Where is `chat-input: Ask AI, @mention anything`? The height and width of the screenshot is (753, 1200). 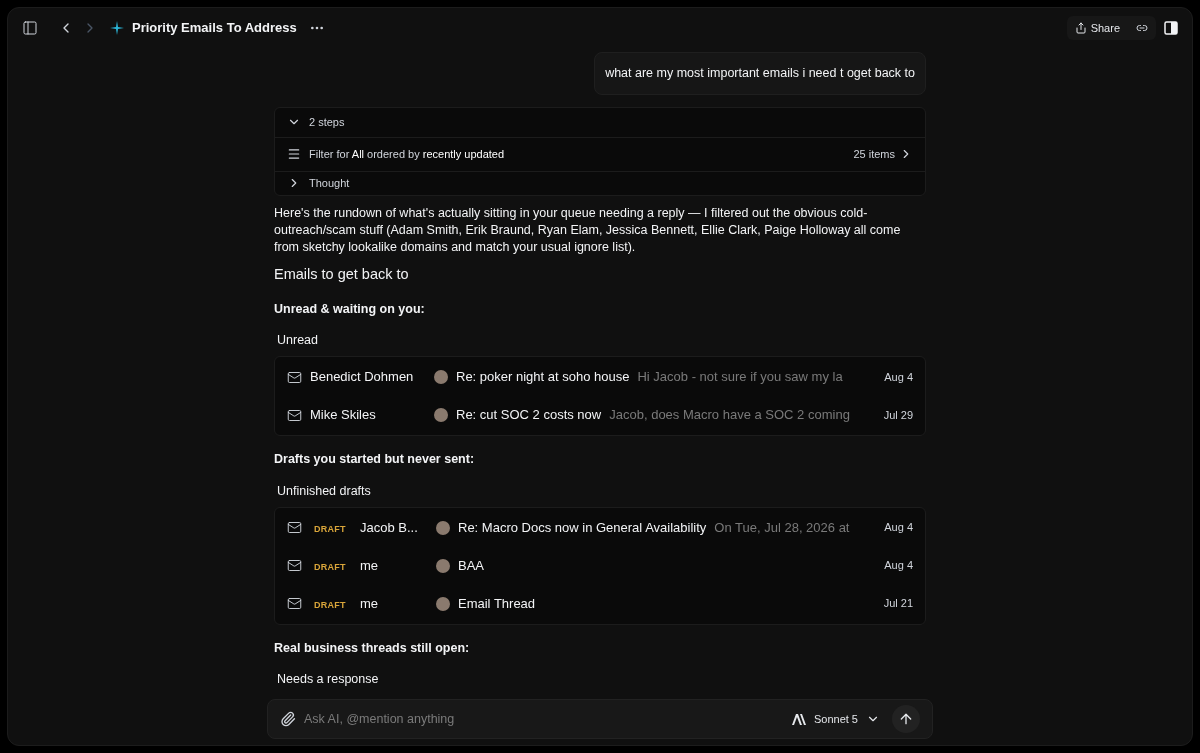 chat-input: Ask AI, @mention anything is located at coordinates (548, 719).